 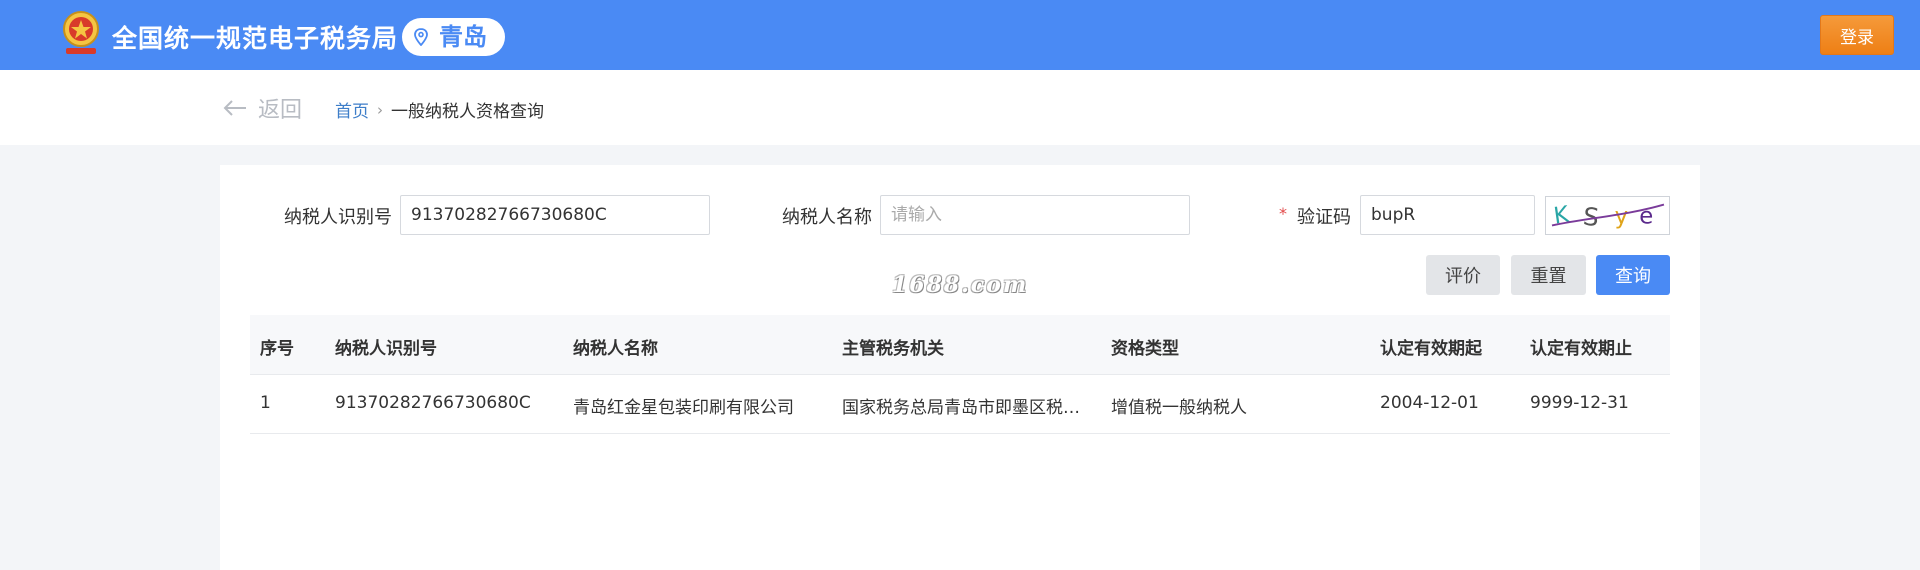 I want to click on top-bar: 全国统一规范电子税务局 青岛 登录, so click(x=960, y=35).